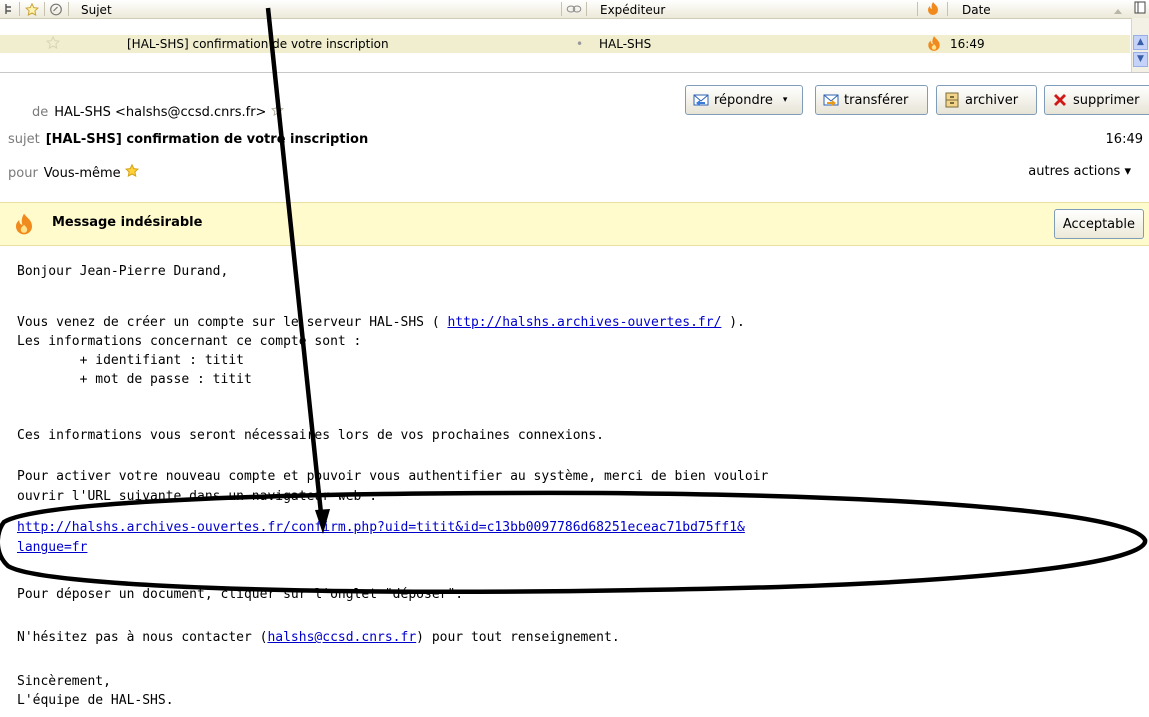 Image resolution: width=1149 pixels, height=717 pixels. Describe the element at coordinates (23, 173) in the screenshot. I see `to-label: pour` at that location.